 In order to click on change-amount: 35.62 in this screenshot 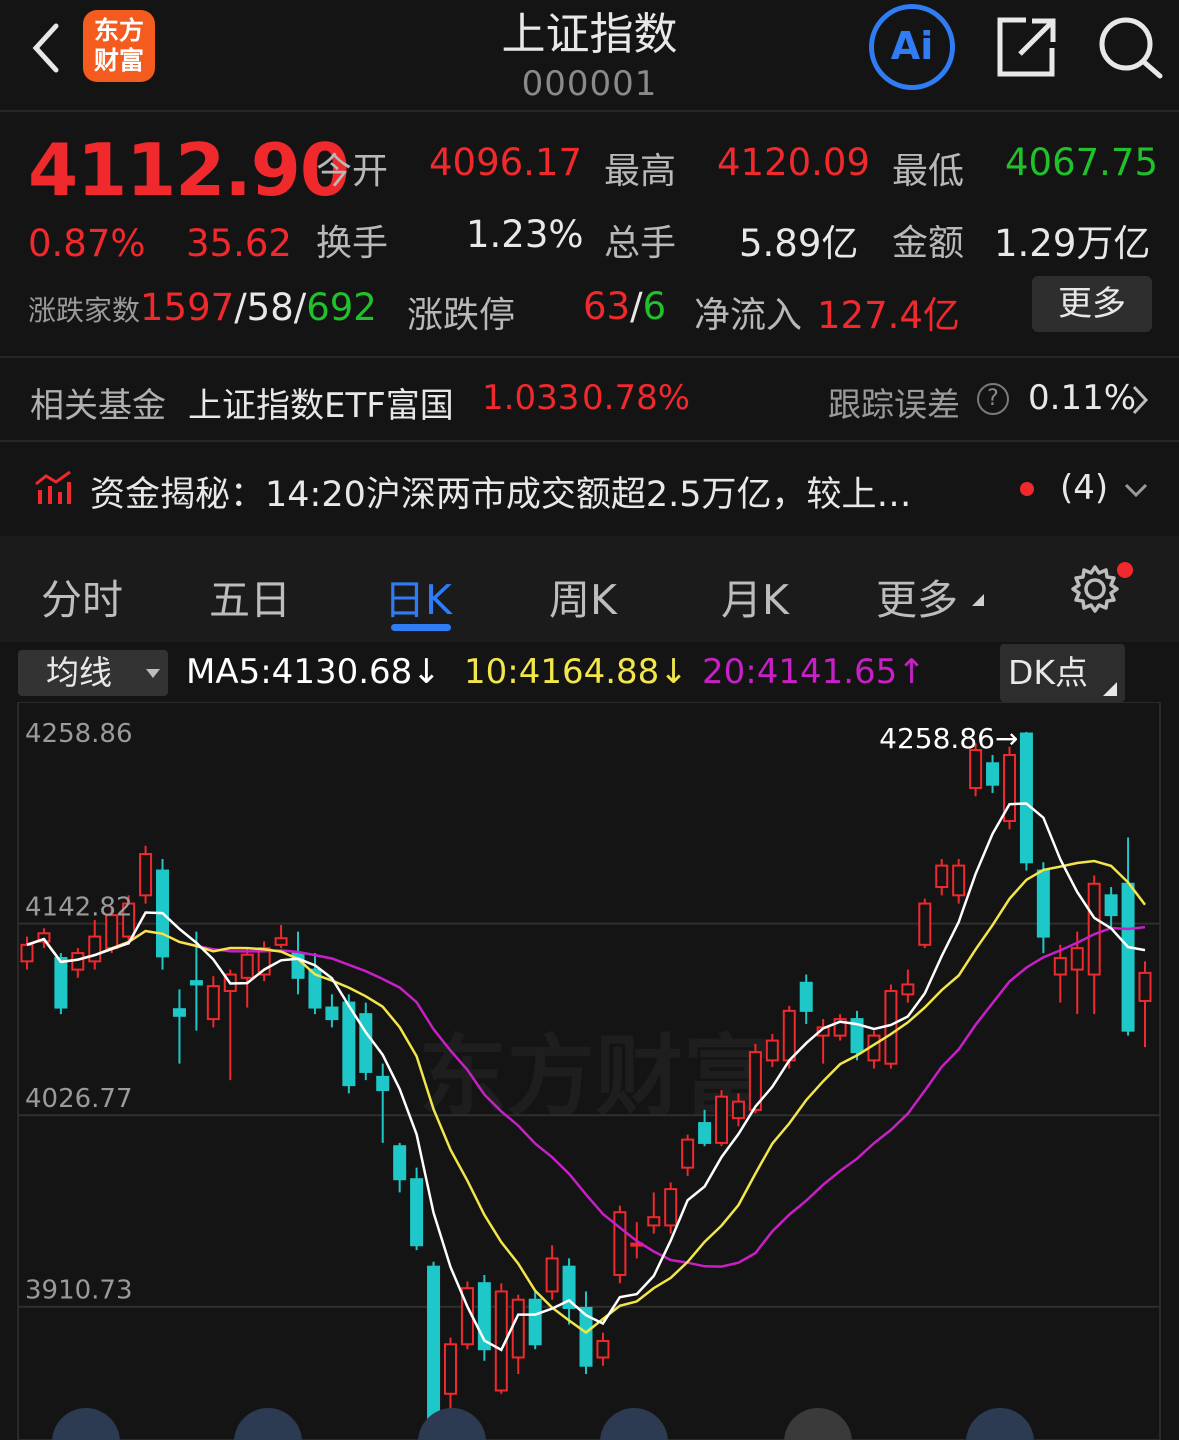, I will do `click(239, 243)`.